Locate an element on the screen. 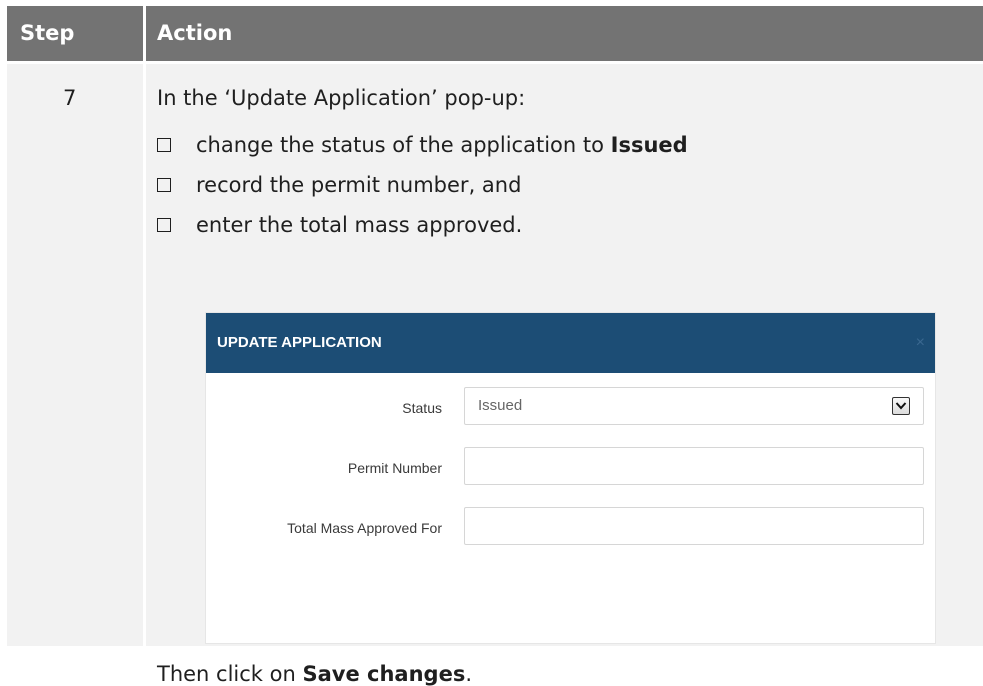  list-item: record the permit number, and is located at coordinates (422, 190).